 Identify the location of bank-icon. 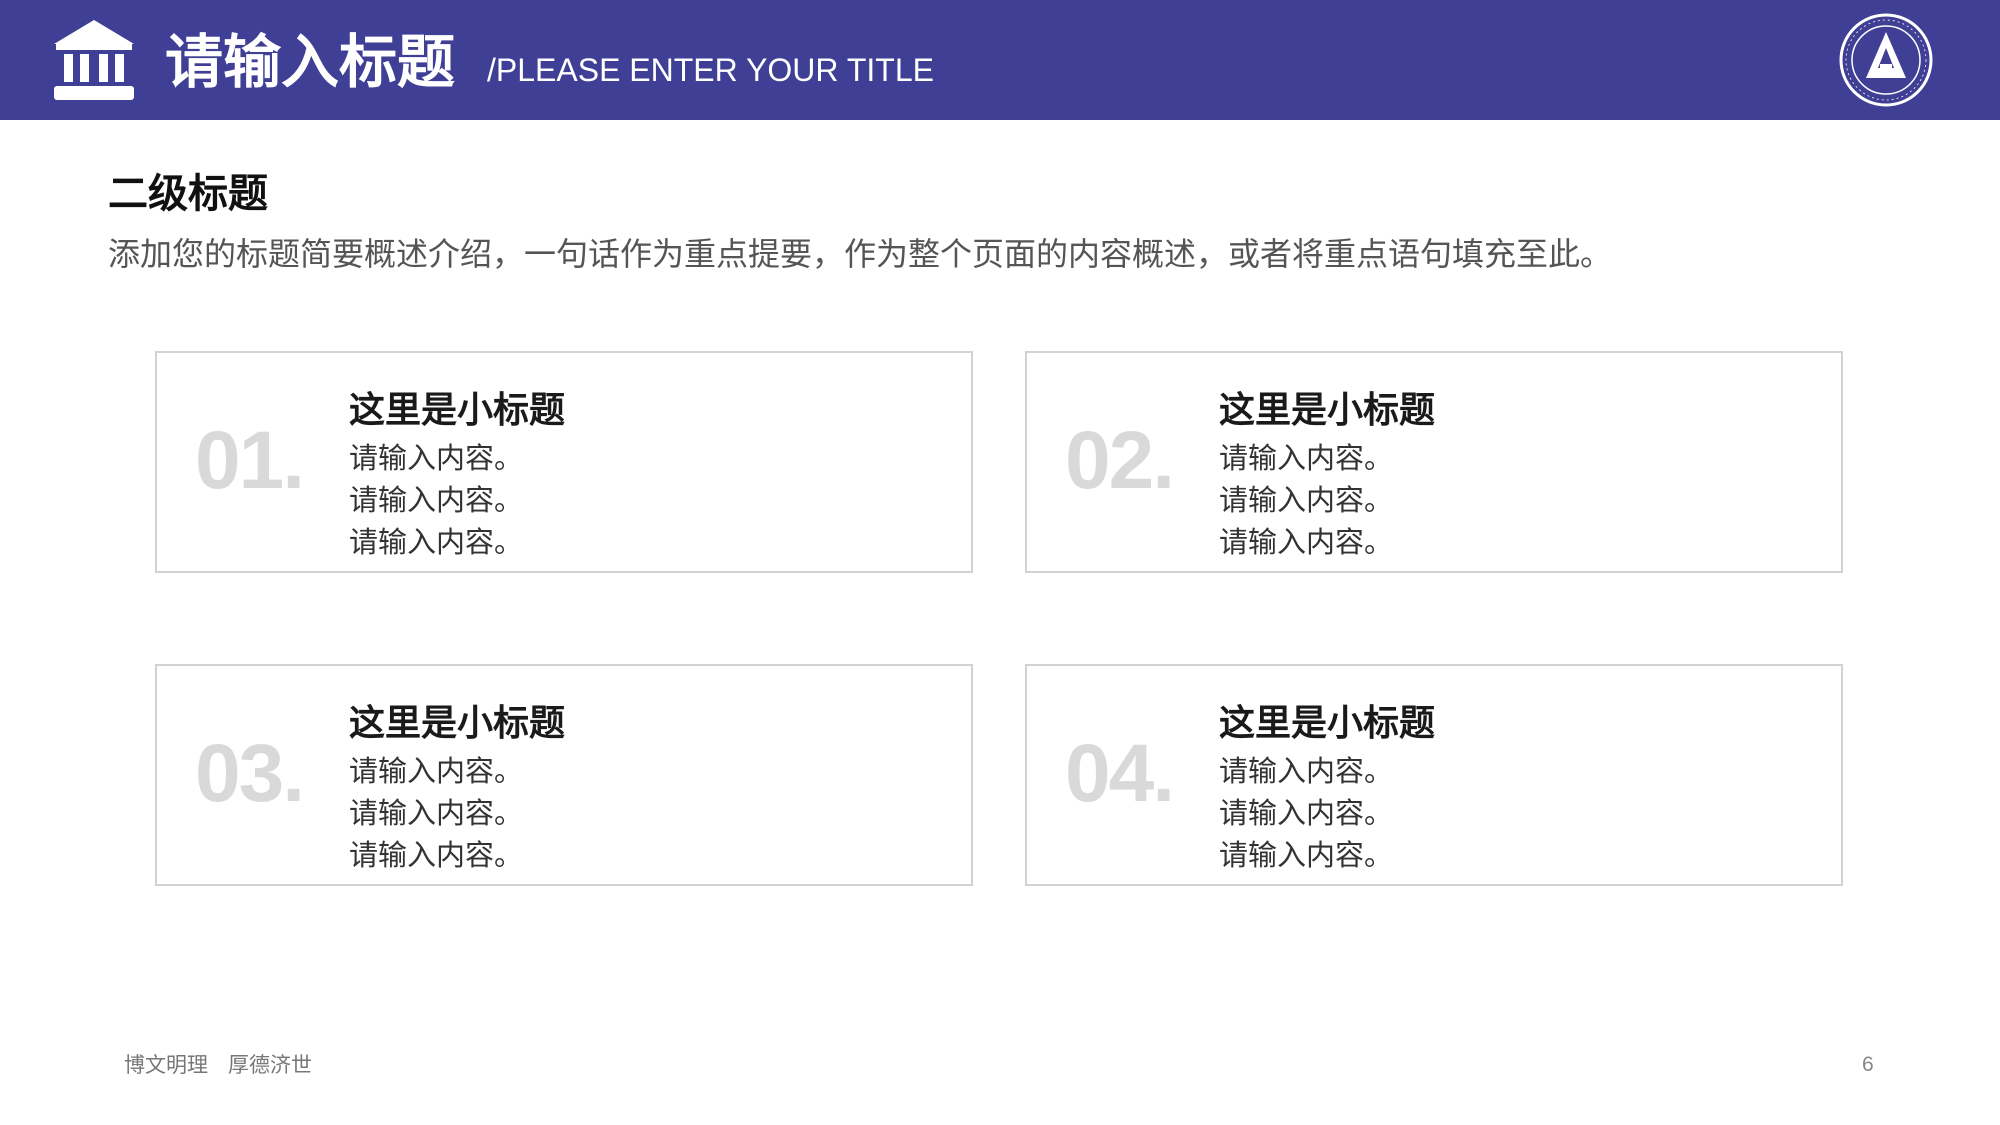
(94, 60).